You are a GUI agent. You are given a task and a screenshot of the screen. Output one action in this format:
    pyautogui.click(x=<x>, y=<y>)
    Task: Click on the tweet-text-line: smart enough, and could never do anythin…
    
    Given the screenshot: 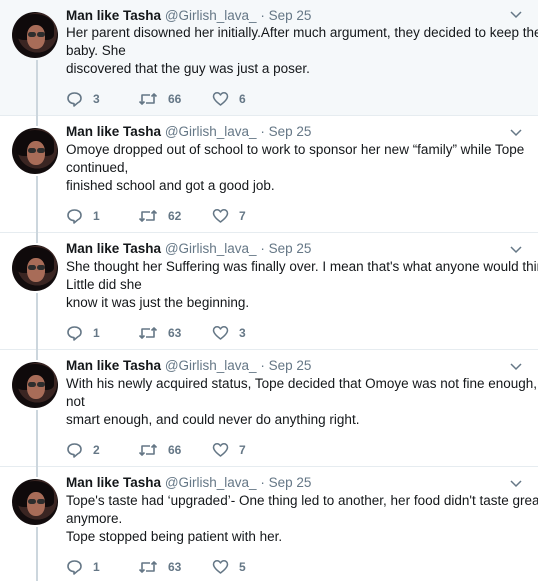 What is the action you would take?
    pyautogui.click(x=213, y=419)
    